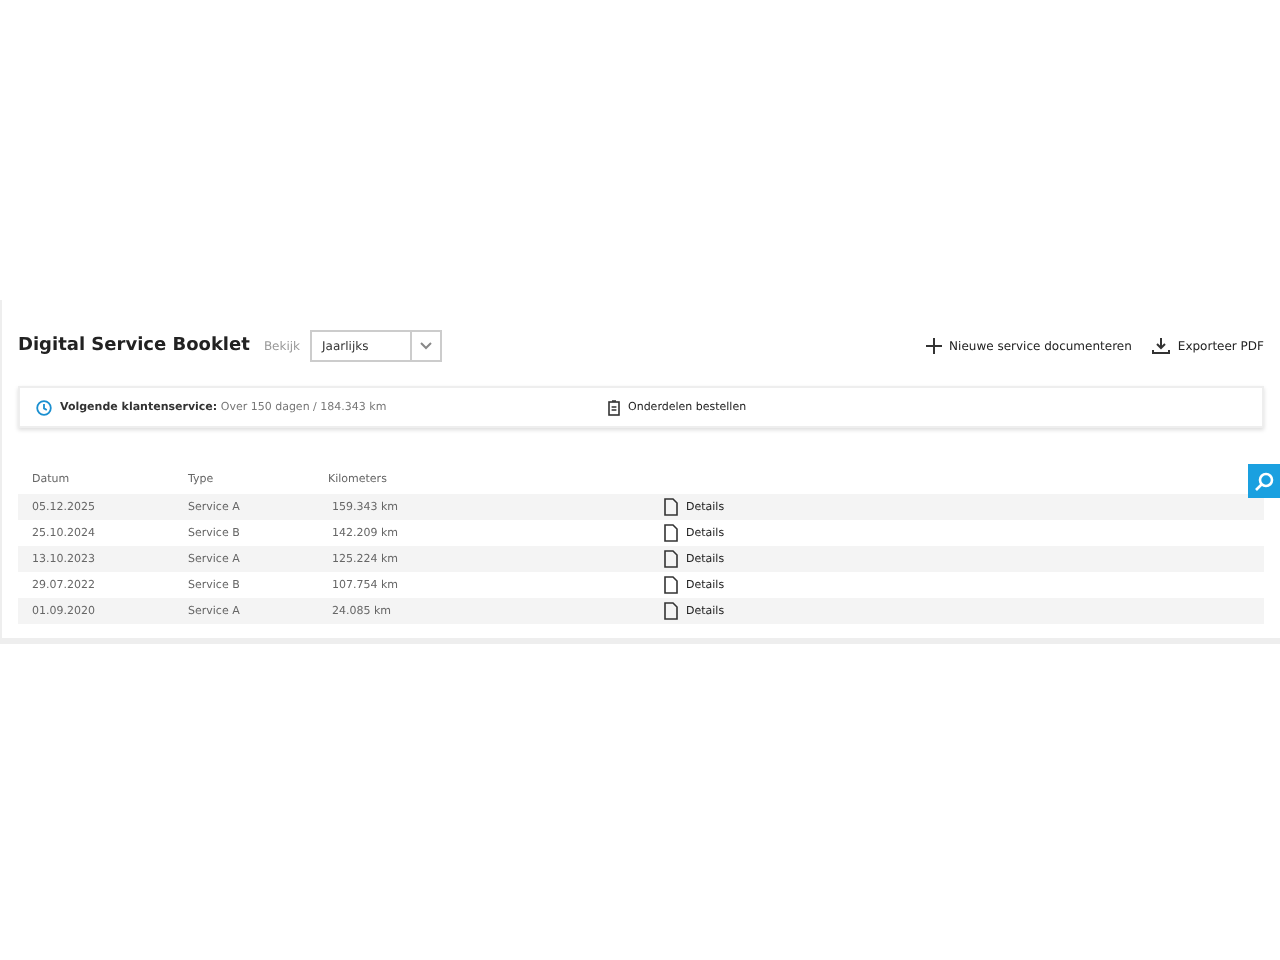 Image resolution: width=1280 pixels, height=960 pixels. What do you see at coordinates (426, 346) in the screenshot?
I see `caret-icon` at bounding box center [426, 346].